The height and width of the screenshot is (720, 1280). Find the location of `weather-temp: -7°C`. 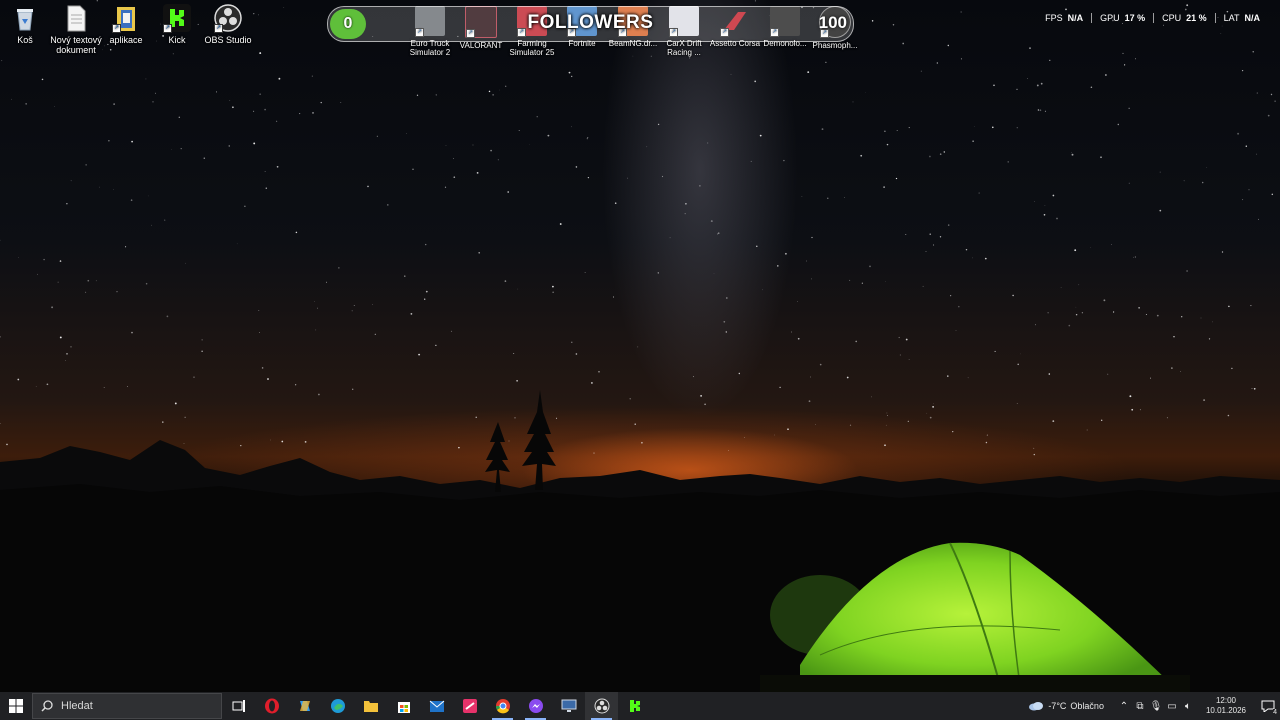

weather-temp: -7°C is located at coordinates (1057, 706).